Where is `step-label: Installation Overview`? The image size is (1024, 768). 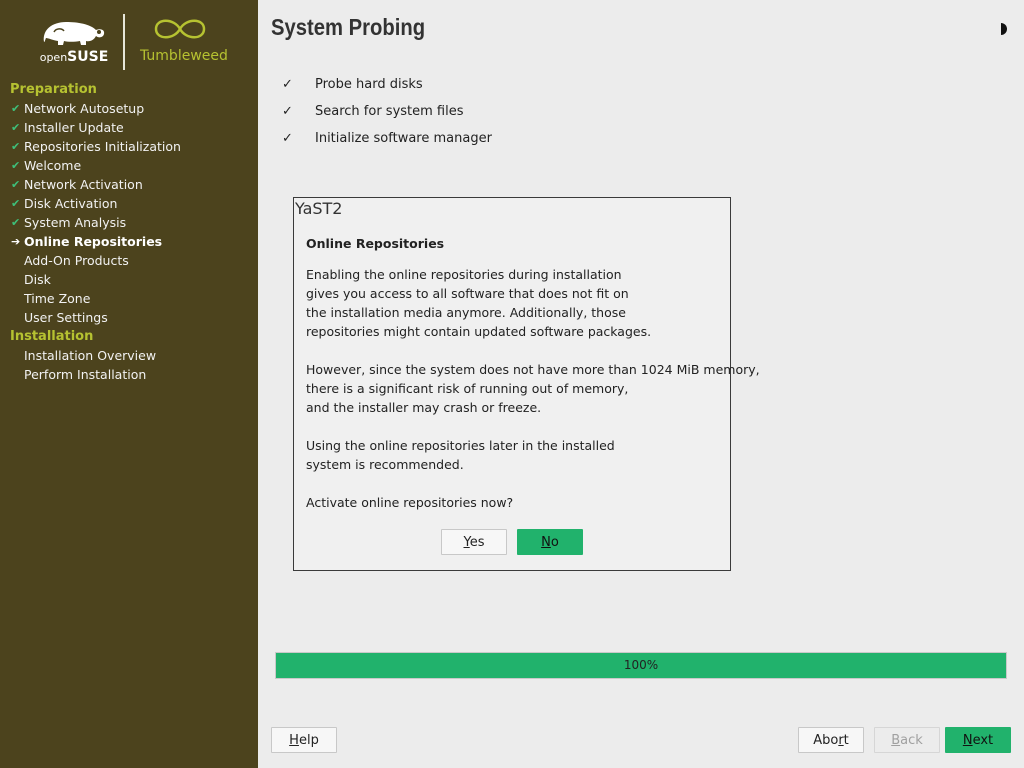
step-label: Installation Overview is located at coordinates (90, 355).